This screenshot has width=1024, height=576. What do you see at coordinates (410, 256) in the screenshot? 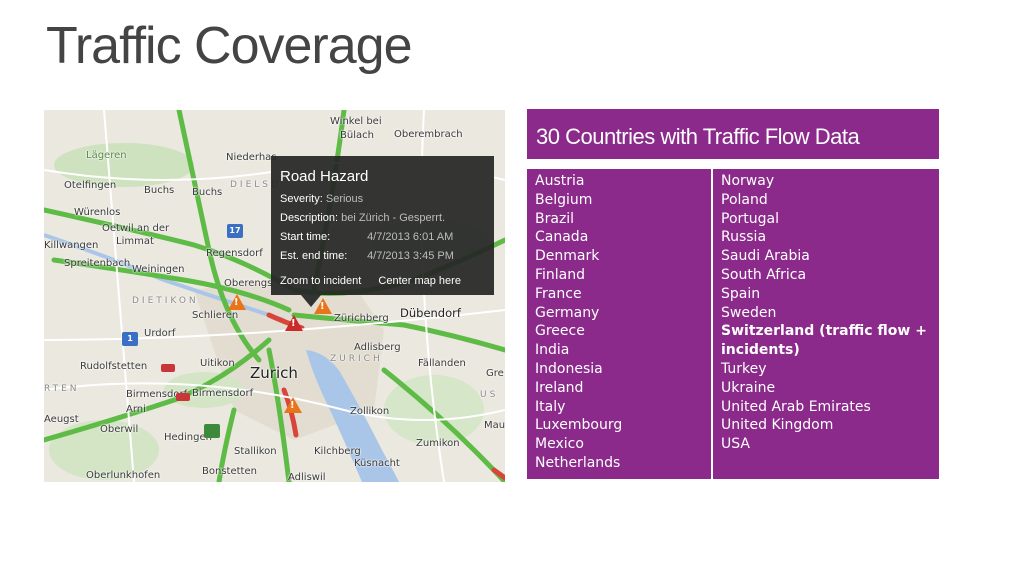
I see `end-time-value: 4/7/2013 3:45 PM` at bounding box center [410, 256].